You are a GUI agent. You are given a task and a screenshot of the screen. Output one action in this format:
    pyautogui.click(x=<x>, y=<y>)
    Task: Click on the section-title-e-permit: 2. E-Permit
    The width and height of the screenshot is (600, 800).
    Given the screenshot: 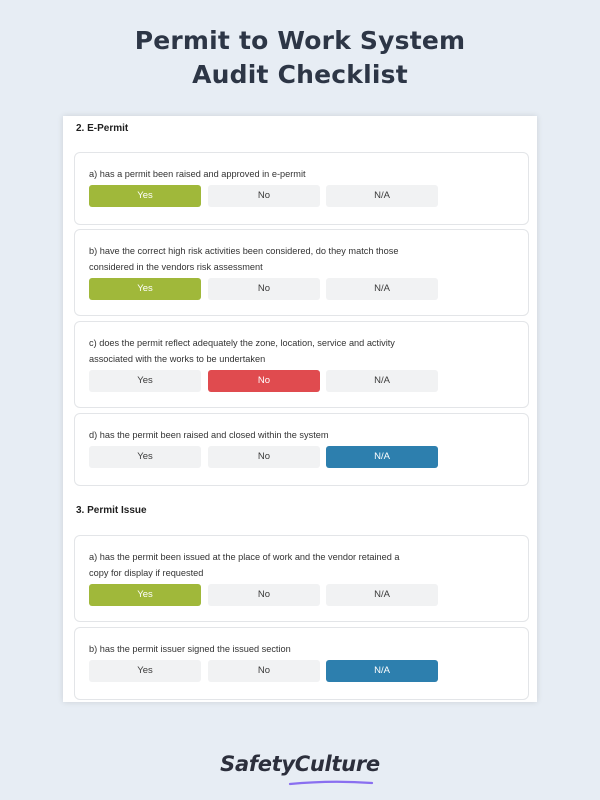 What is the action you would take?
    pyautogui.click(x=102, y=128)
    